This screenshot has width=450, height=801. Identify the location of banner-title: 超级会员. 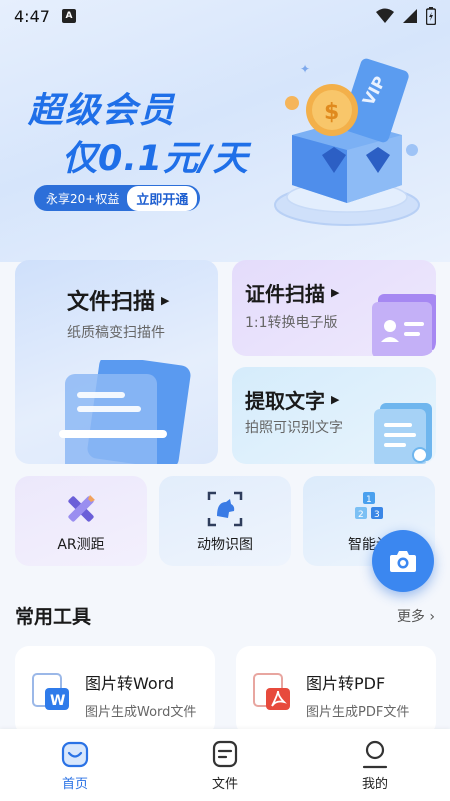
(102, 111).